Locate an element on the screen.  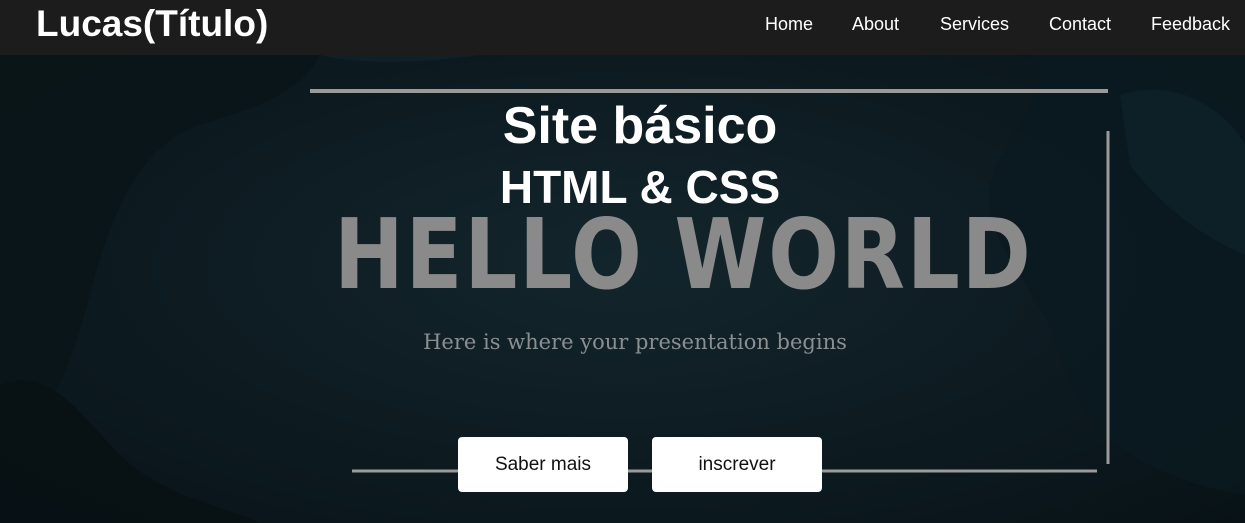
presentation-caption: Here is where your presentation begins is located at coordinates (635, 342).